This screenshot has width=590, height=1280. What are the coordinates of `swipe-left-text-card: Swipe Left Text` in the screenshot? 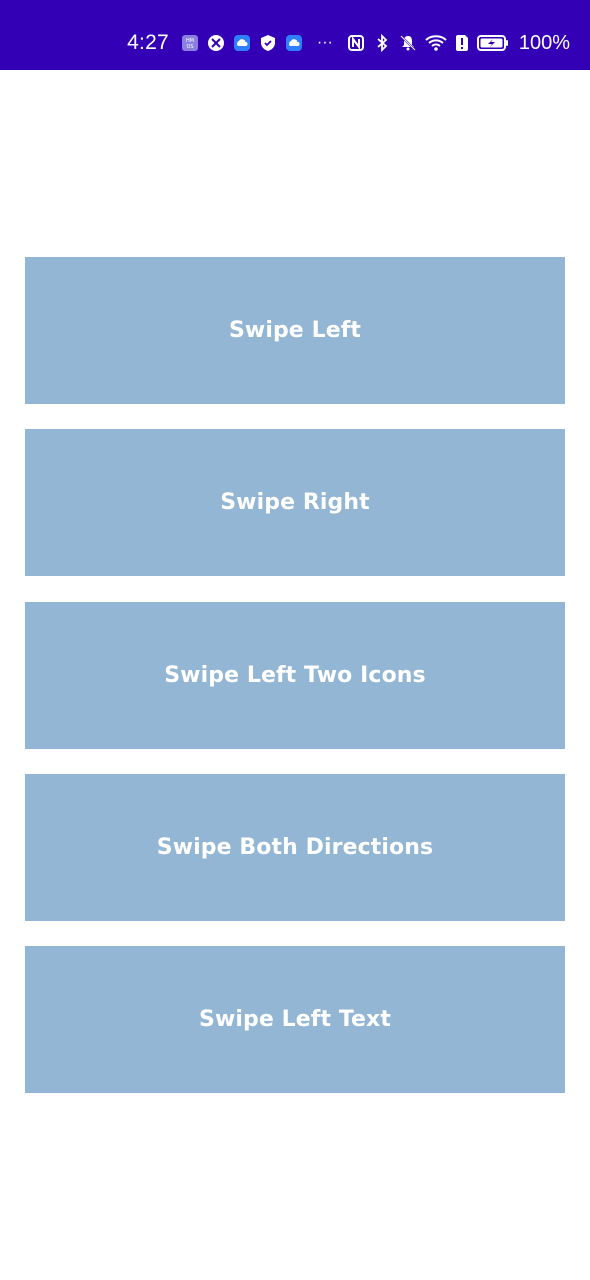 It's located at (295, 1019).